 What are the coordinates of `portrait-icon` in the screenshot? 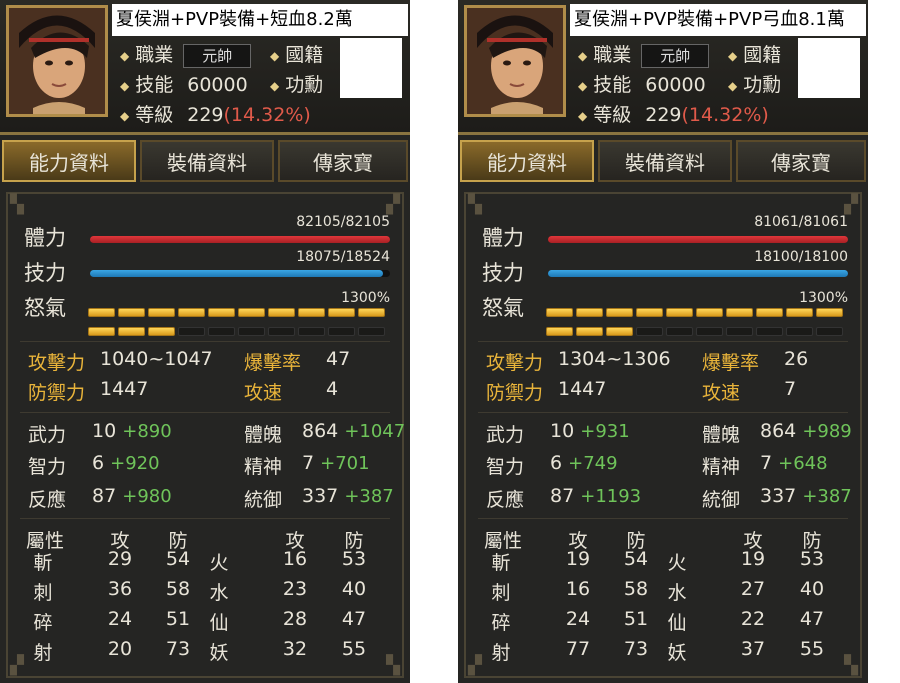 It's located at (515, 61).